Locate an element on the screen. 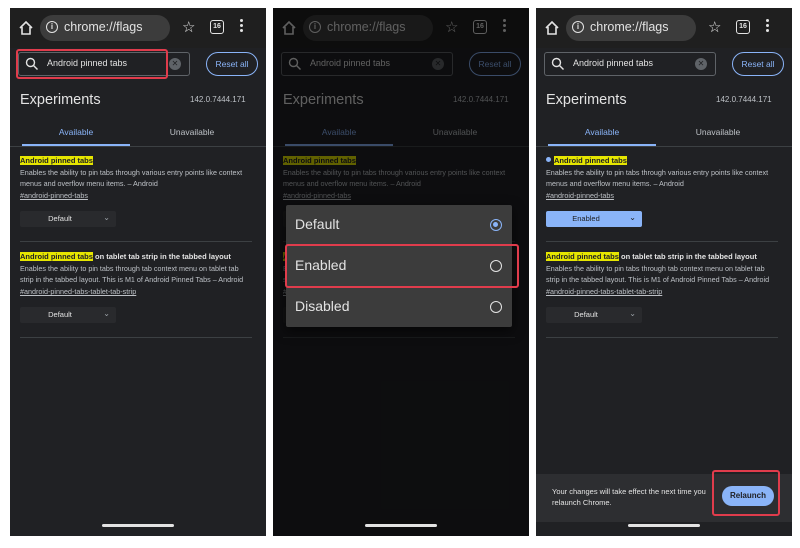 The width and height of the screenshot is (800, 548). radio-icon is located at coordinates (496, 307).